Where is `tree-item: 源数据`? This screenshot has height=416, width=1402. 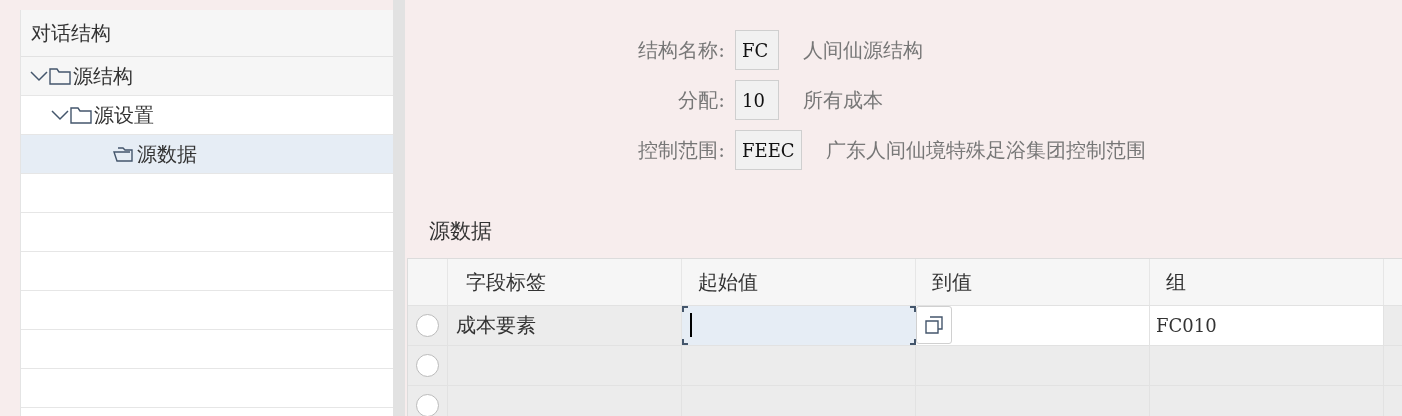
tree-item: 源数据 is located at coordinates (207, 154).